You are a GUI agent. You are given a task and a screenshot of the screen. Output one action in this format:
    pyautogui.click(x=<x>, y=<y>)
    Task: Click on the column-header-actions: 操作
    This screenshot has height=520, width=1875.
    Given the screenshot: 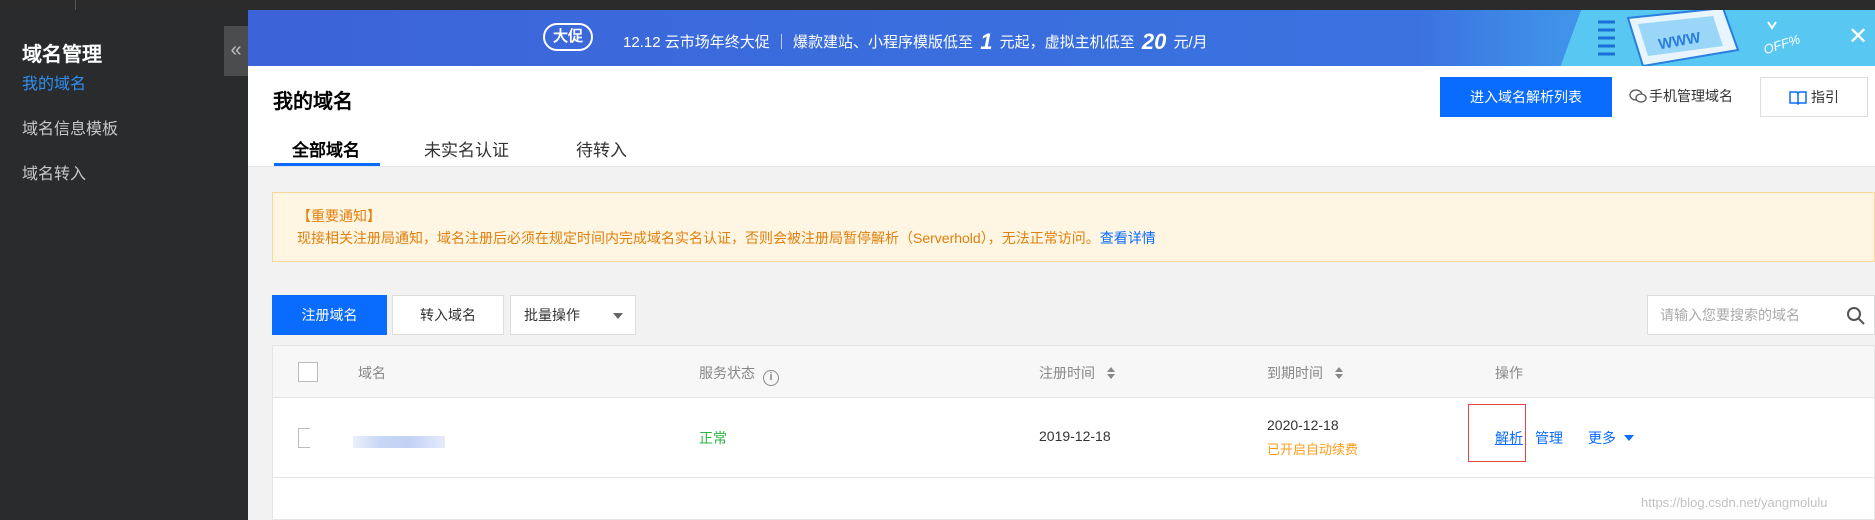 What is the action you would take?
    pyautogui.click(x=1509, y=373)
    